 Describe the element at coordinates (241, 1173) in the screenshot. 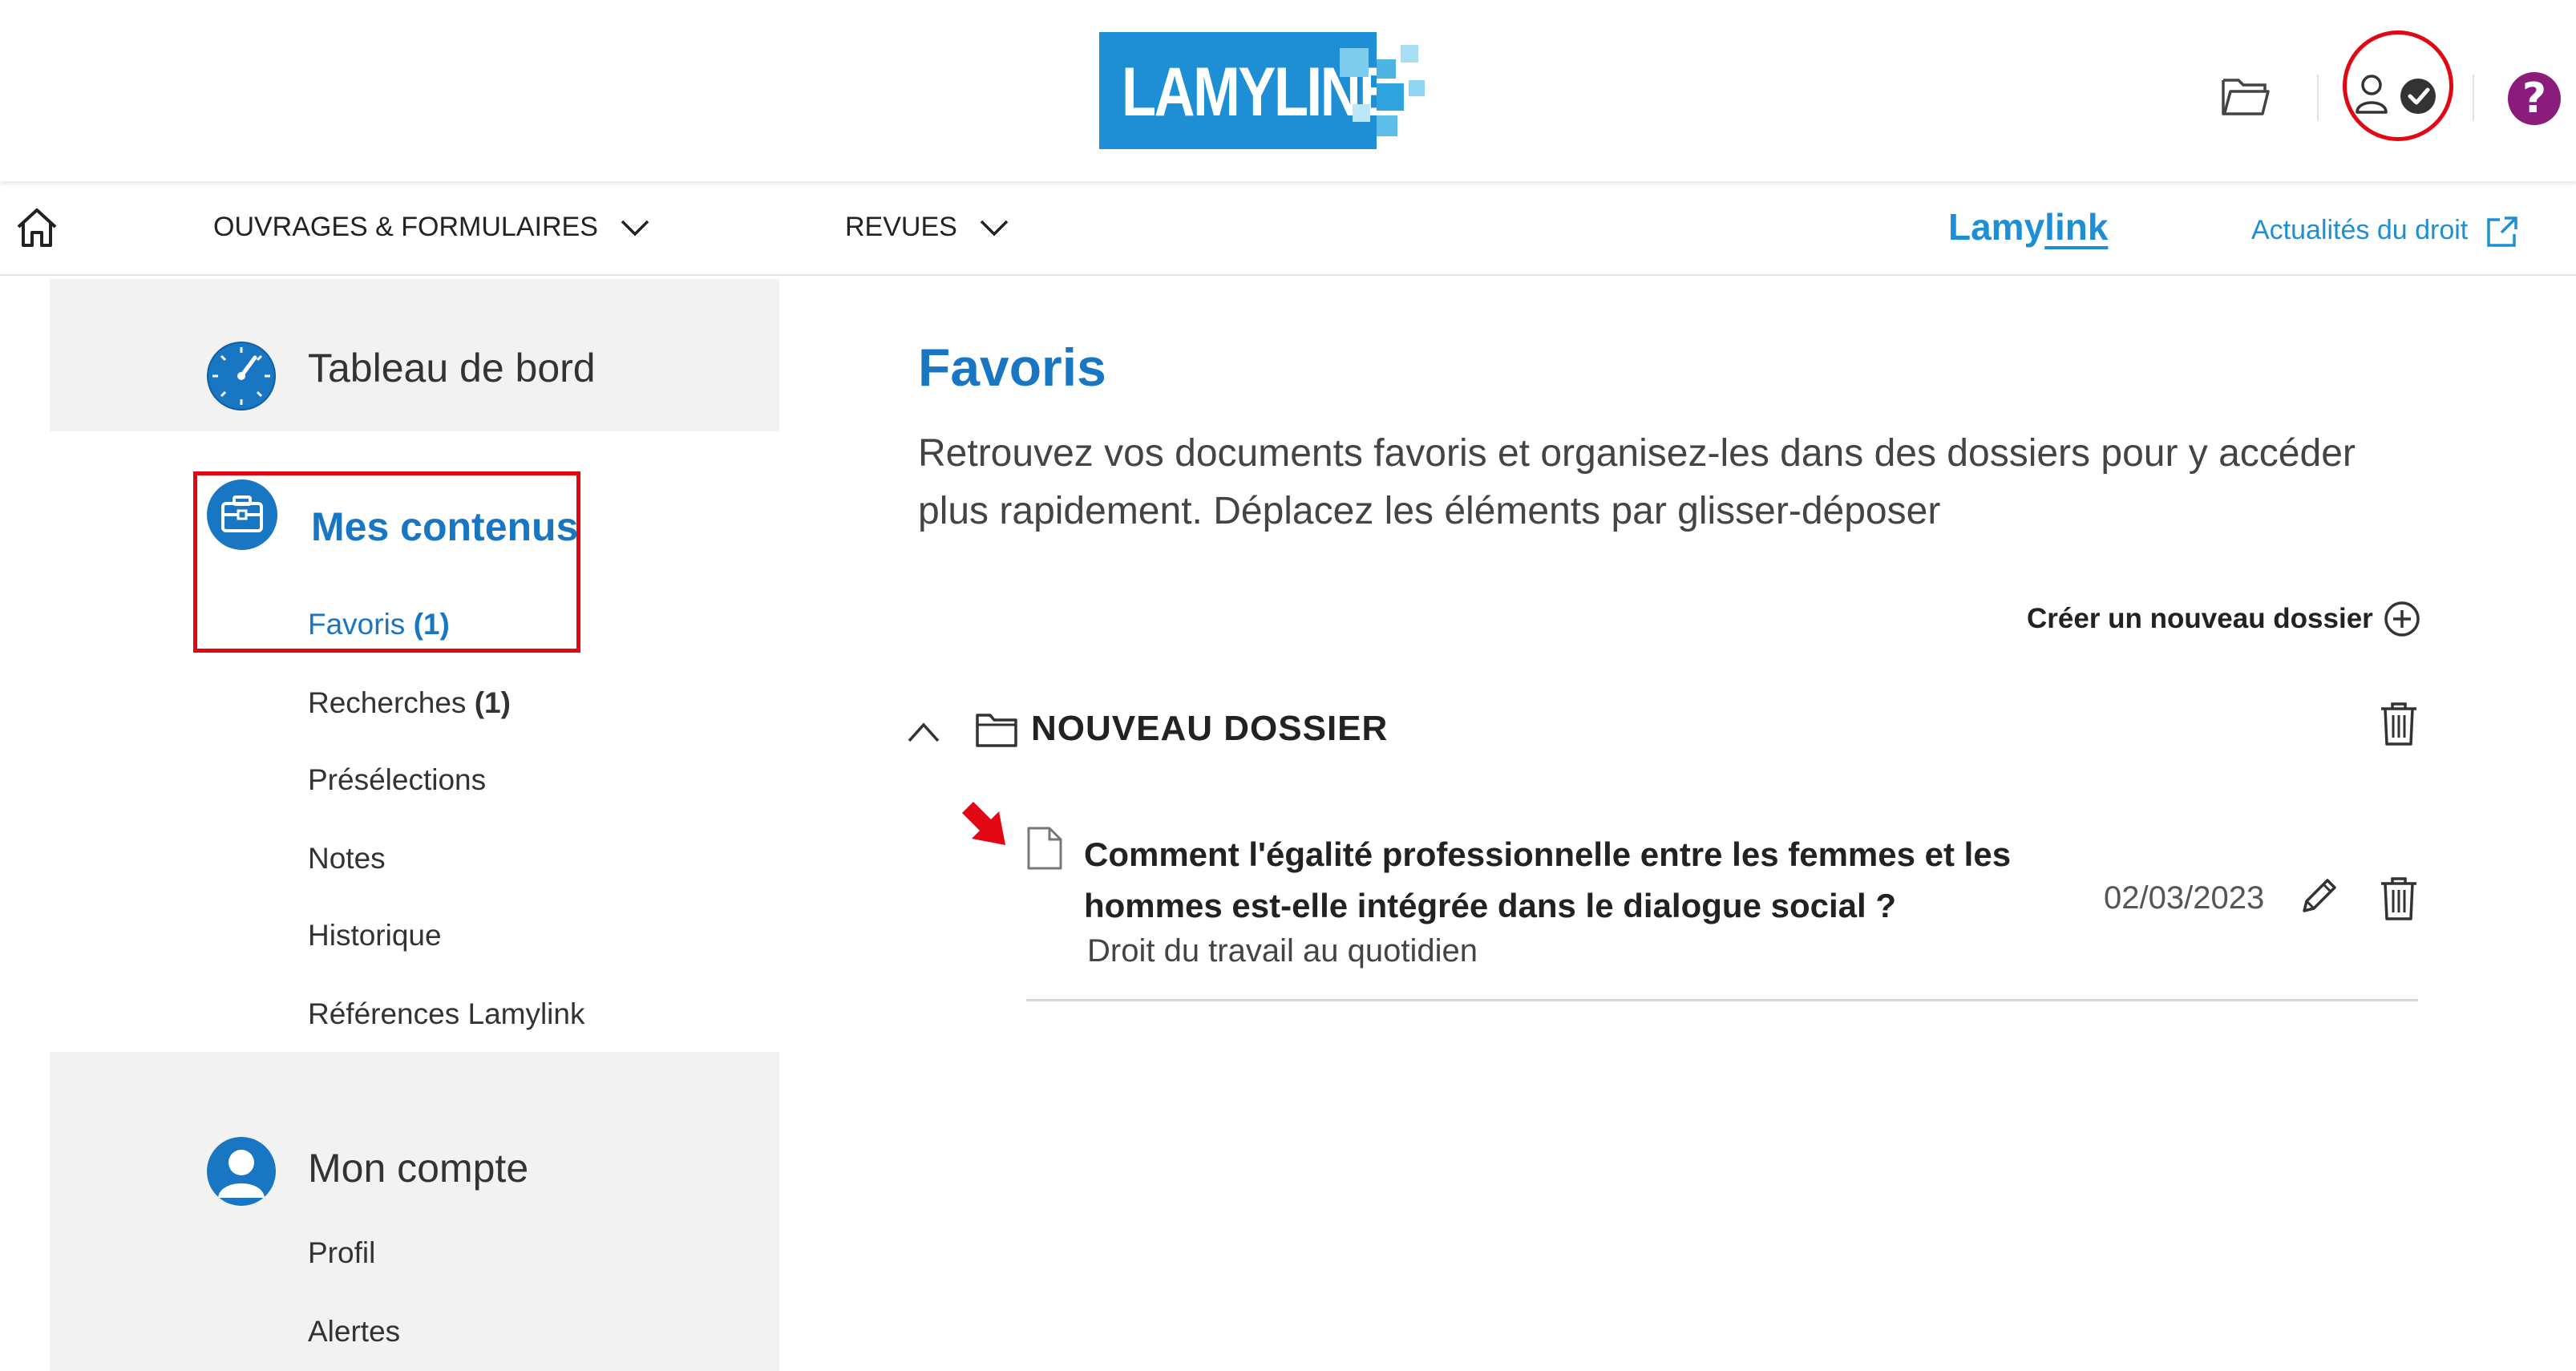

I see `user-avatar-icon` at that location.